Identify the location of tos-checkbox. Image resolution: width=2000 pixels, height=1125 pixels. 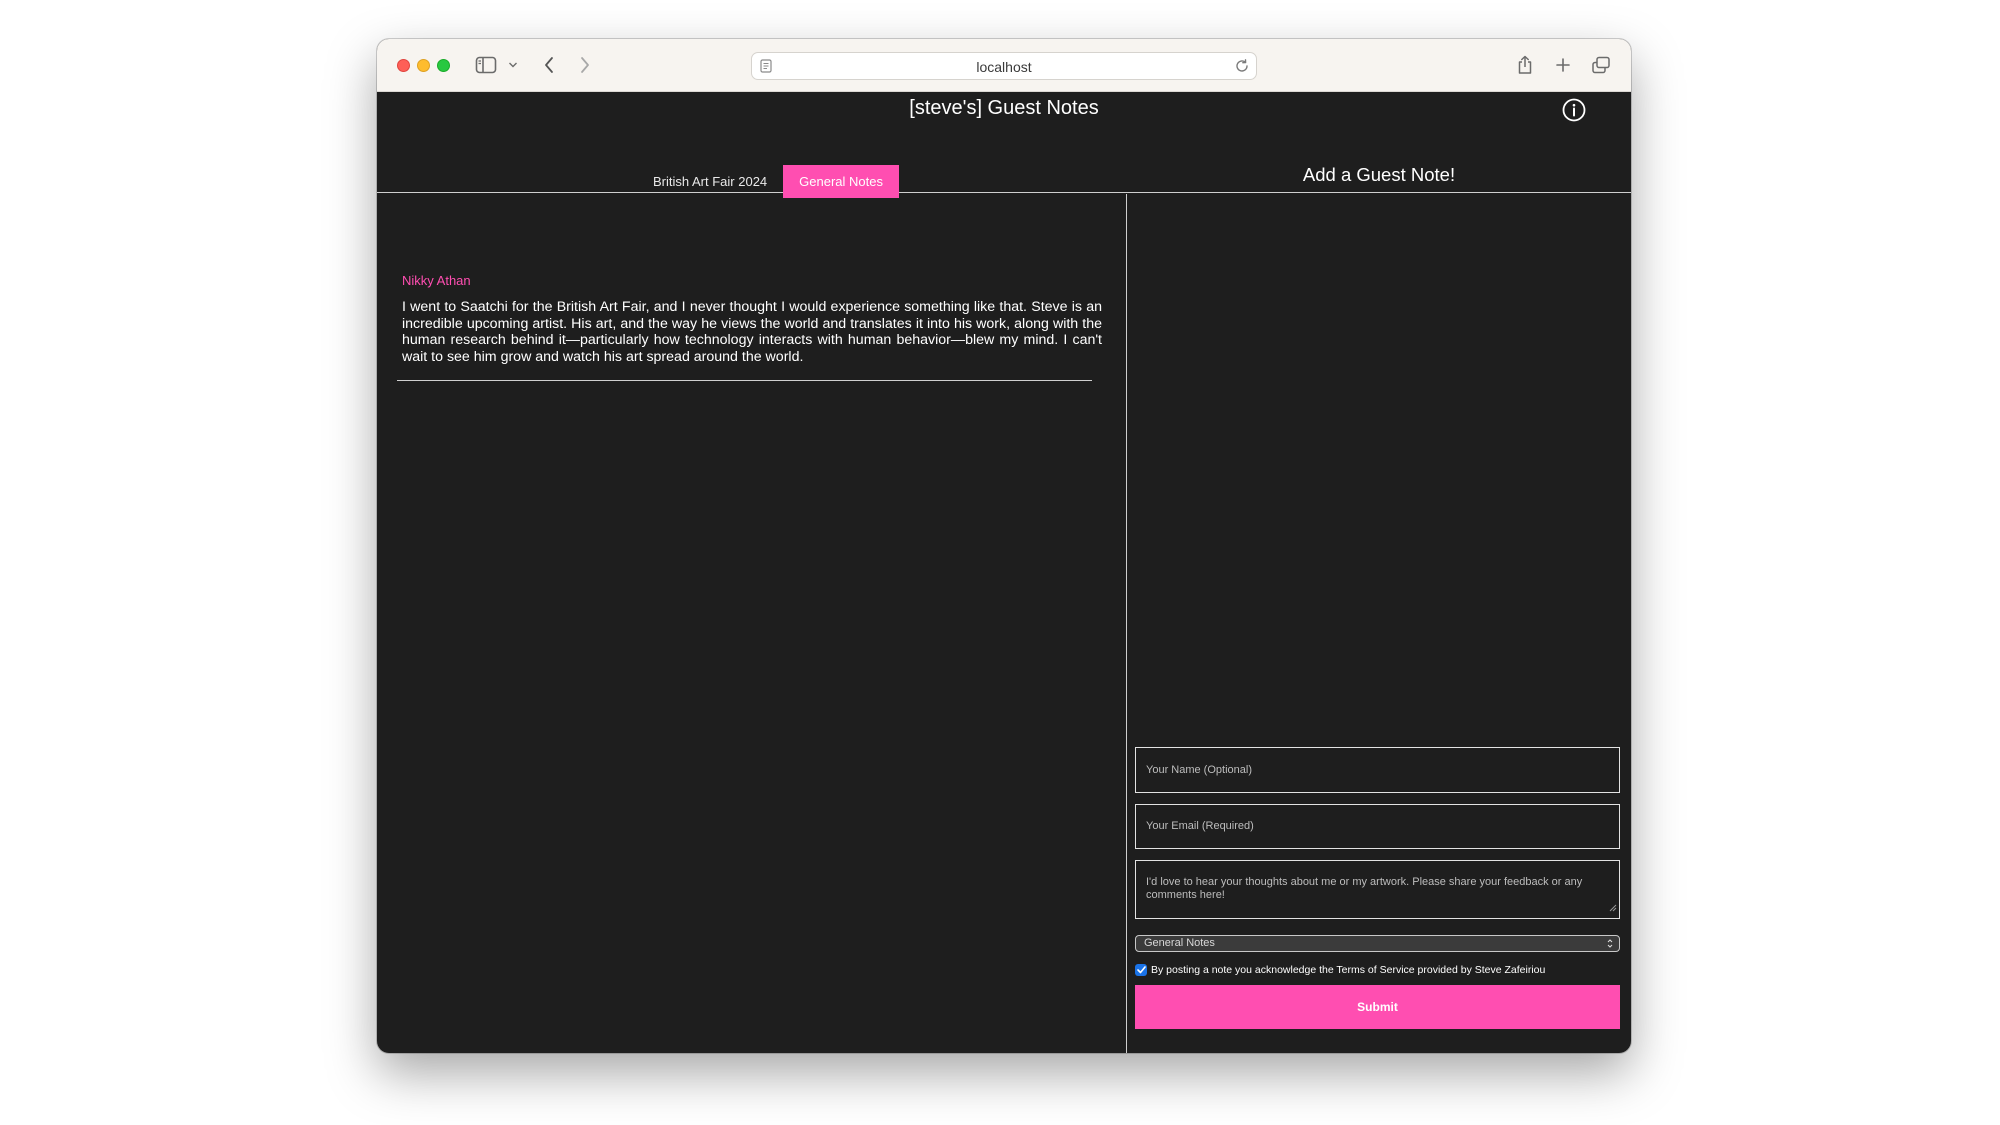
(1141, 970).